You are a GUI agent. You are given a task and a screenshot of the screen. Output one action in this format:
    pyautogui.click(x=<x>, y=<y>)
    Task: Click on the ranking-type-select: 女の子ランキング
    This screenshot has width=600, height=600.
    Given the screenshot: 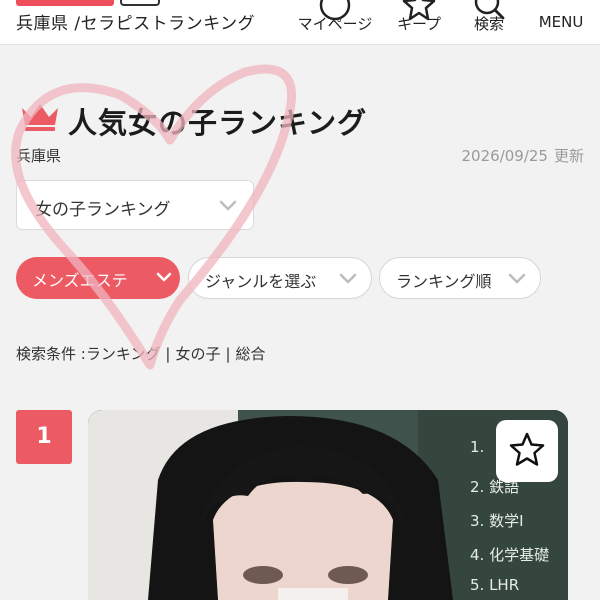 What is the action you would take?
    pyautogui.click(x=135, y=205)
    